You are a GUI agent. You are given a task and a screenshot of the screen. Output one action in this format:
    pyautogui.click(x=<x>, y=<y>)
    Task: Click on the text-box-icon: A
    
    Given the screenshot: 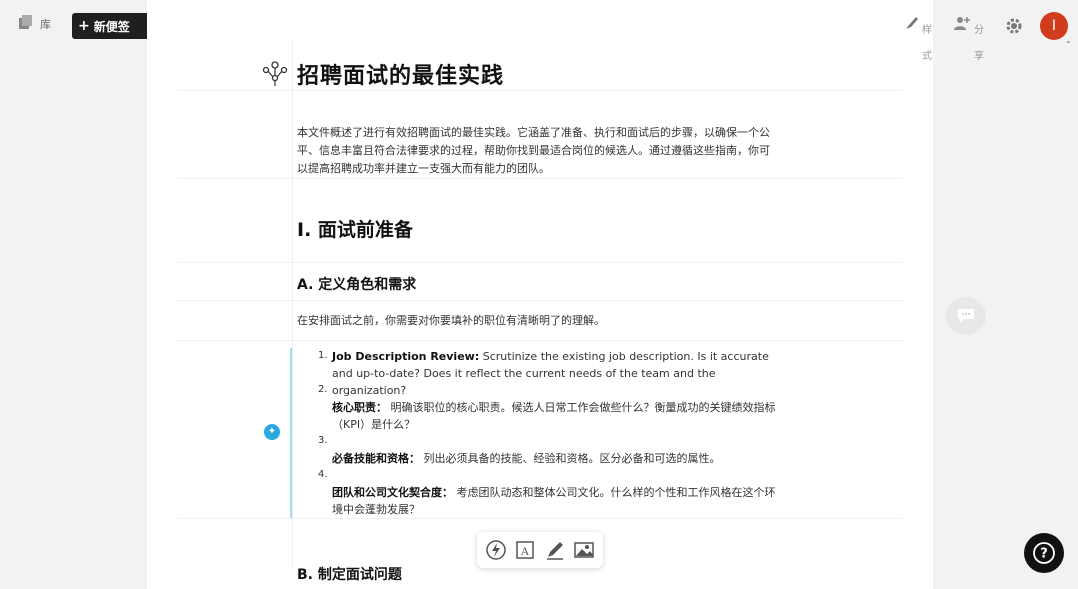 What is the action you would take?
    pyautogui.click(x=525, y=550)
    